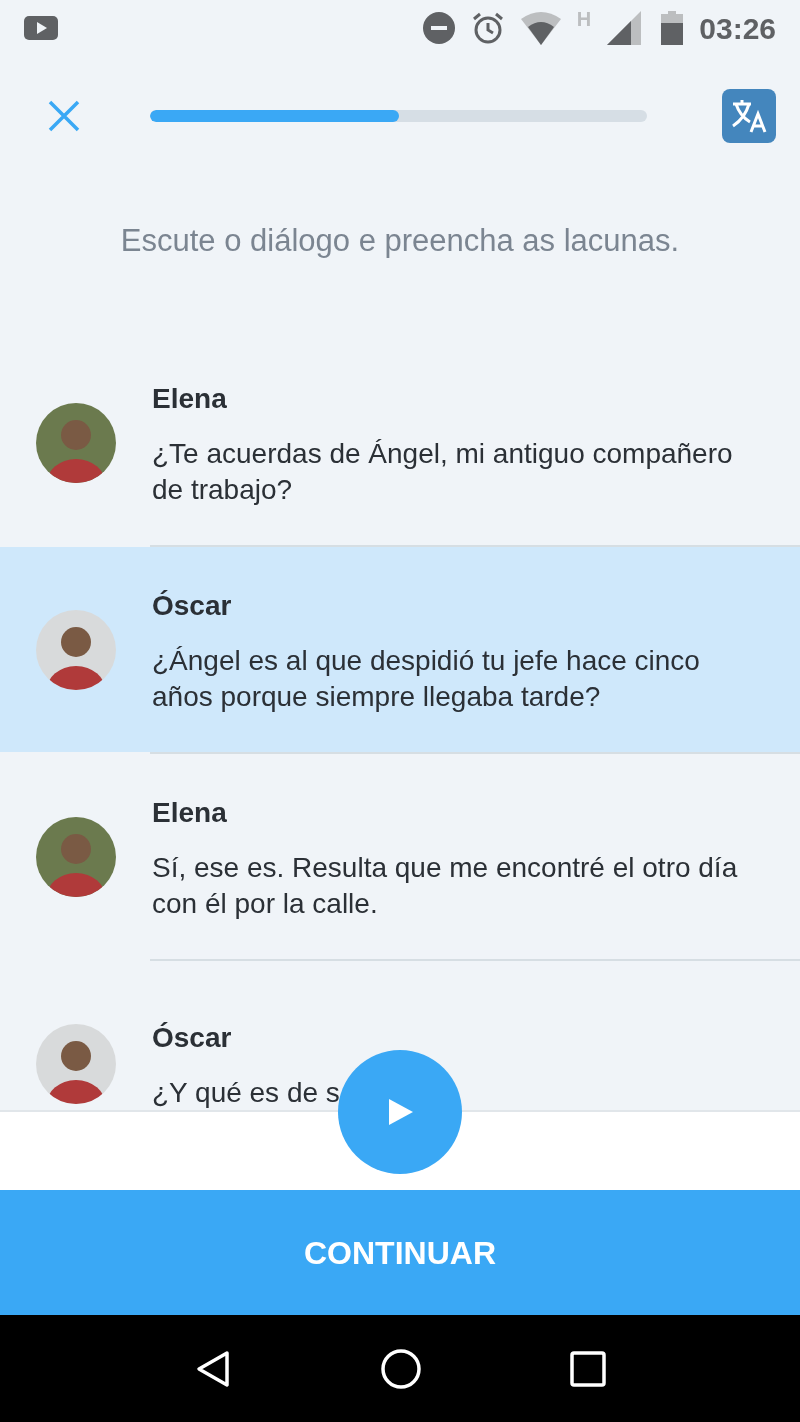  I want to click on instruction-text: Escute o diálogo e preencha as lacunas., so click(400, 241).